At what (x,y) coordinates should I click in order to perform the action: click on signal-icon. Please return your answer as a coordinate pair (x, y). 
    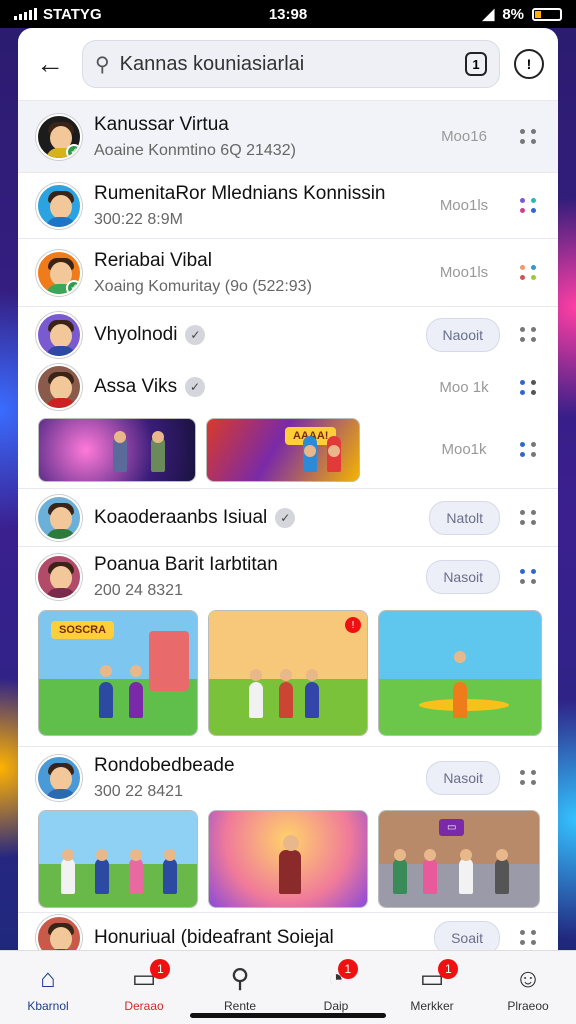
    Looking at the image, I should click on (25, 14).